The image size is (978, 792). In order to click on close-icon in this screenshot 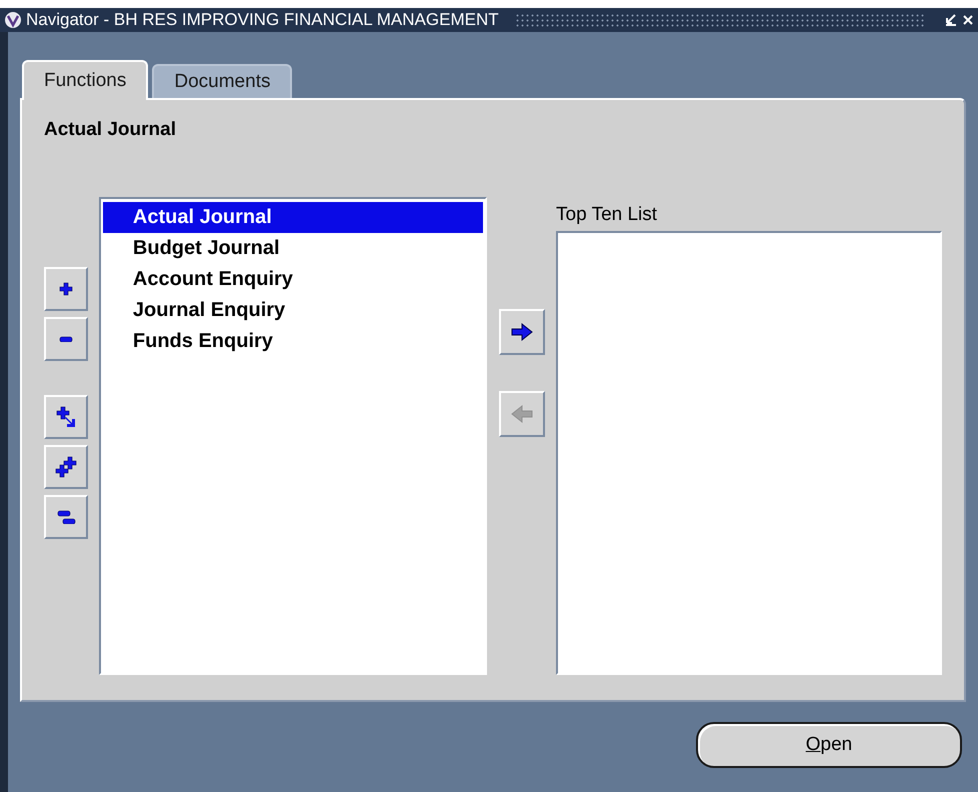, I will do `click(968, 20)`.